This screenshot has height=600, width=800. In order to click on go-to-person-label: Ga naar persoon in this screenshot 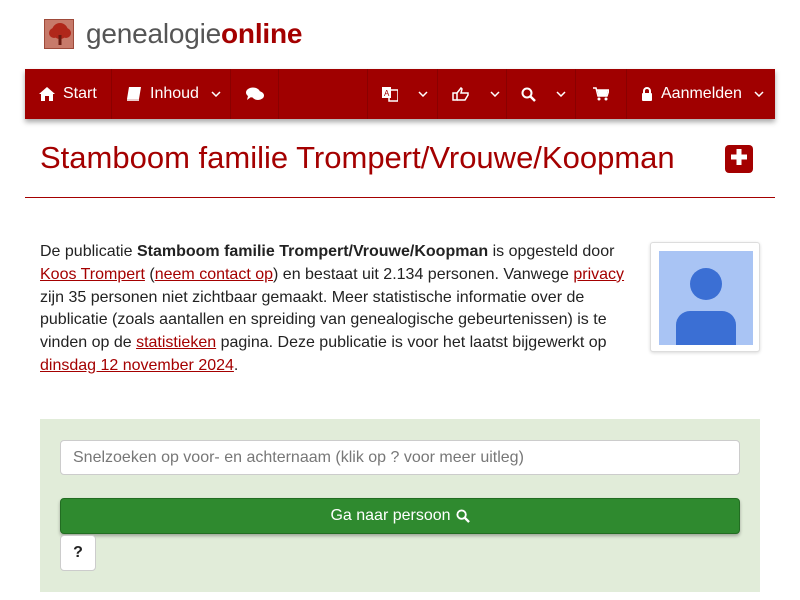, I will do `click(390, 515)`.